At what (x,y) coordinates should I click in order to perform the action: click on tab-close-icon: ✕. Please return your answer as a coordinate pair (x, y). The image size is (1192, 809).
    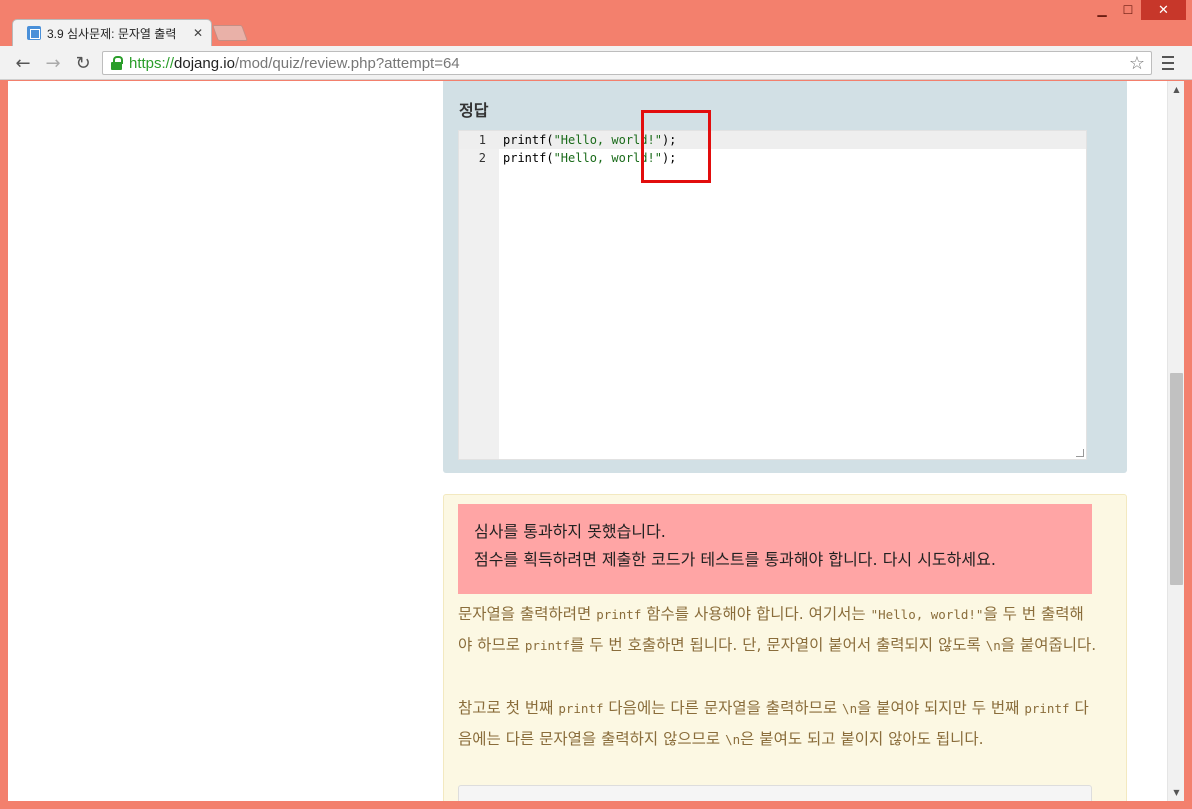
    Looking at the image, I should click on (198, 33).